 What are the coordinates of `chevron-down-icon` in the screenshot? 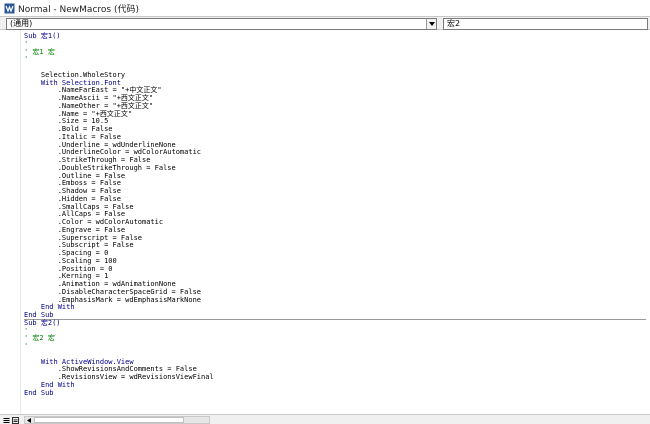 It's located at (431, 24).